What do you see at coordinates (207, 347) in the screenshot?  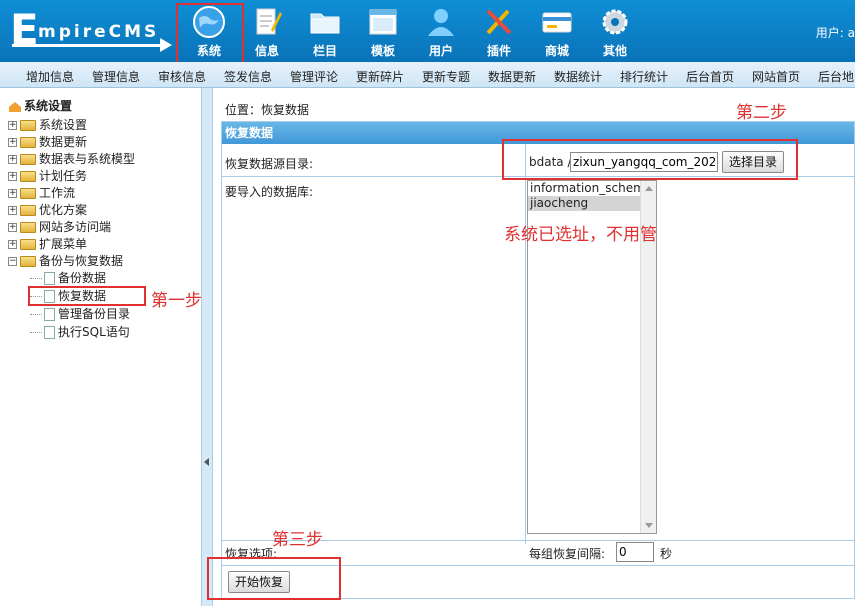 I see `sidebar-splitter` at bounding box center [207, 347].